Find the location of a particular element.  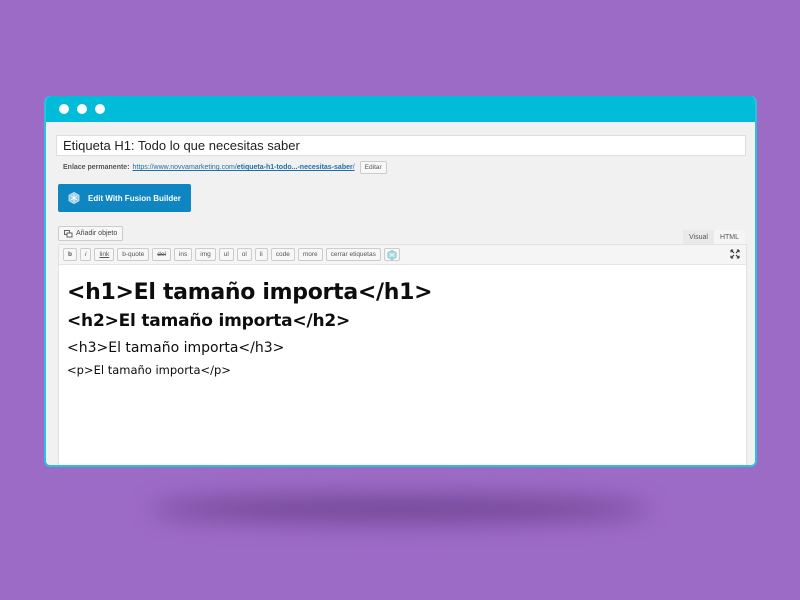

editor-mode-tabs: Visual HTML is located at coordinates (713, 237).